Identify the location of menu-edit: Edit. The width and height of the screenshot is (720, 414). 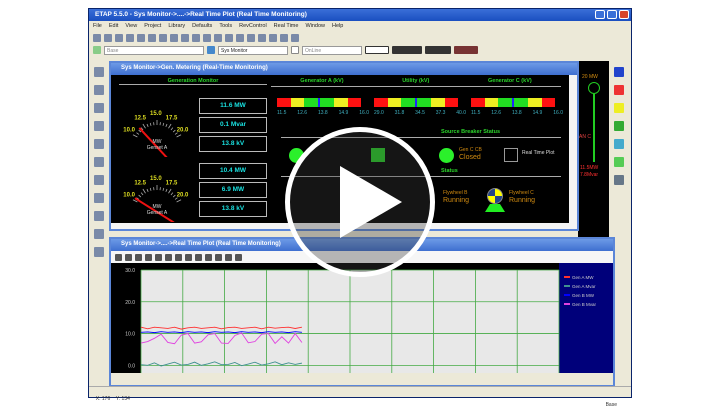
(113, 26).